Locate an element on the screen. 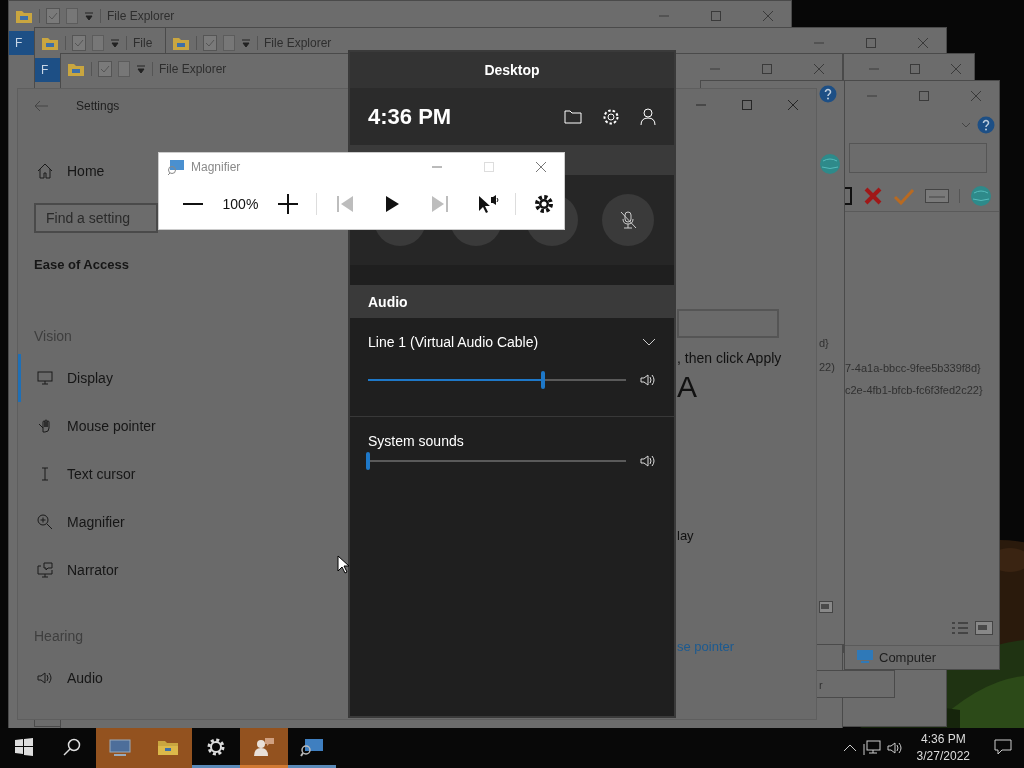  window-title: Magnifier is located at coordinates (216, 166).